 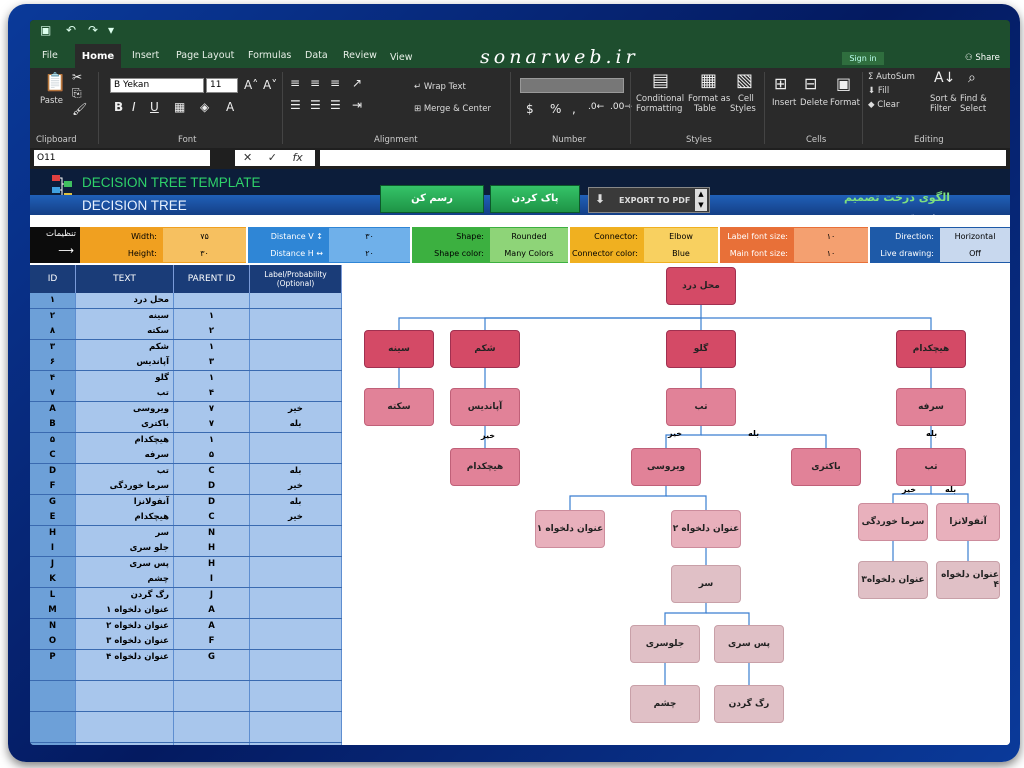 What do you see at coordinates (51, 101) in the screenshot?
I see `paste-button: Paste` at bounding box center [51, 101].